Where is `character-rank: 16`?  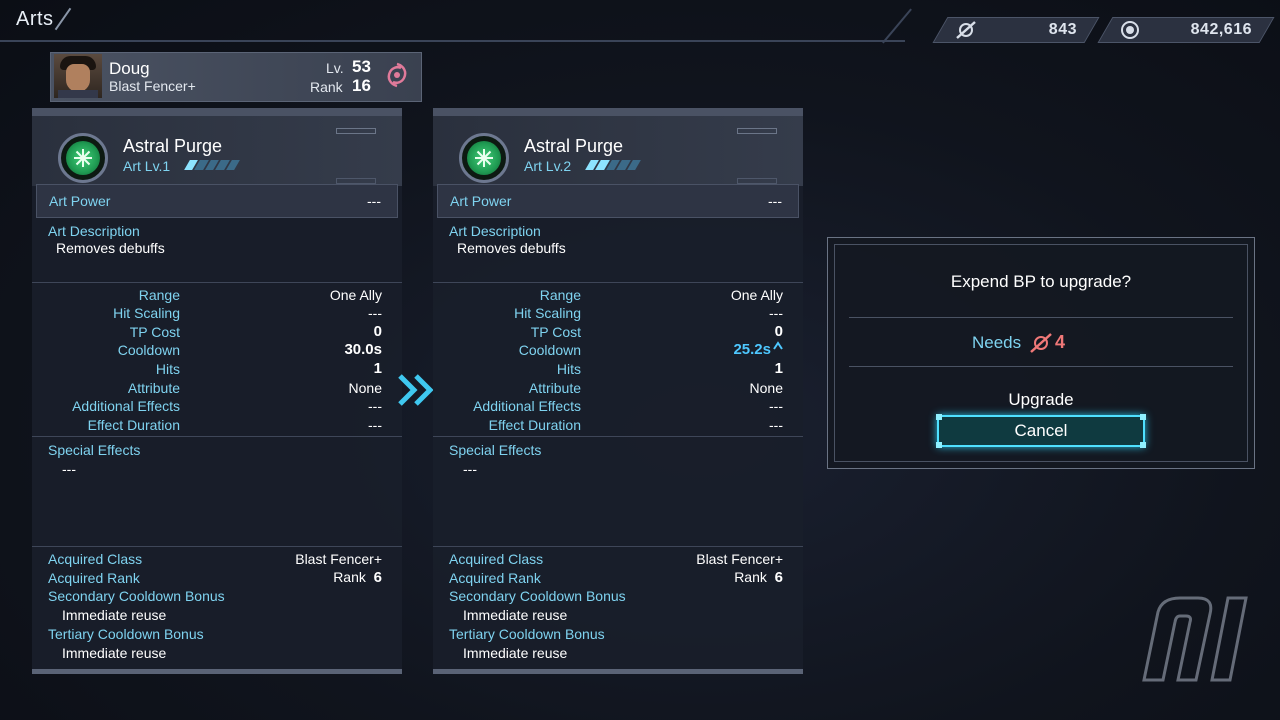
character-rank: 16 is located at coordinates (361, 85).